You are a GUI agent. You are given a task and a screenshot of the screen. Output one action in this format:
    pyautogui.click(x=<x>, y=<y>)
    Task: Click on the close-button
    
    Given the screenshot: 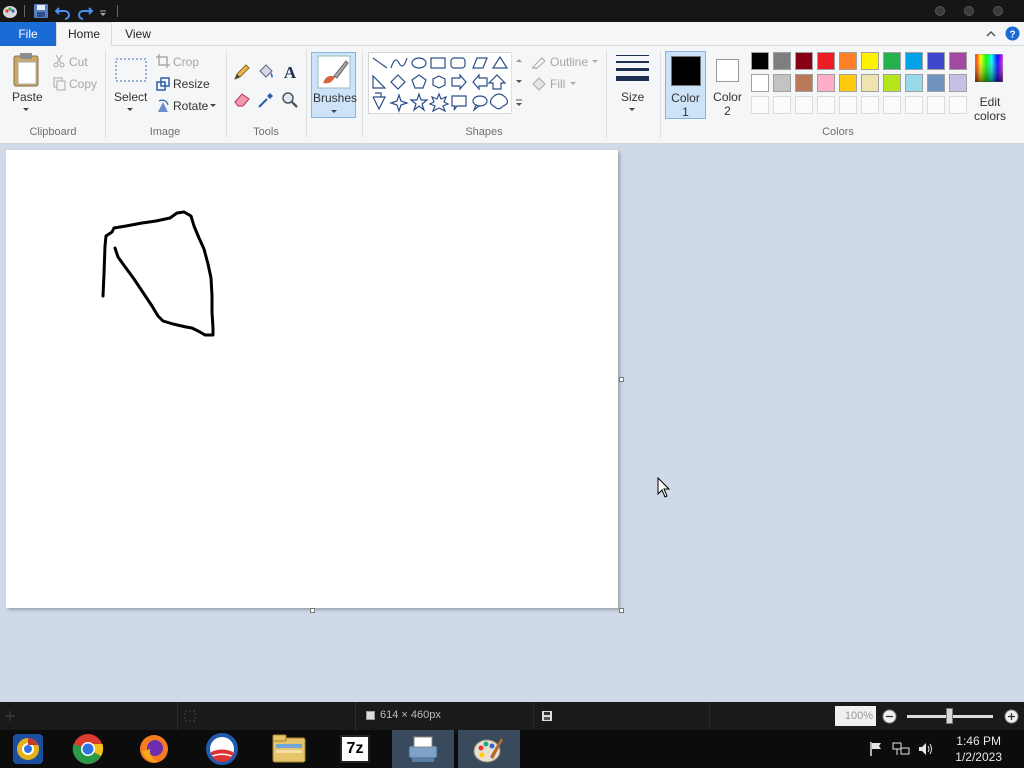 What is the action you would take?
    pyautogui.click(x=998, y=11)
    